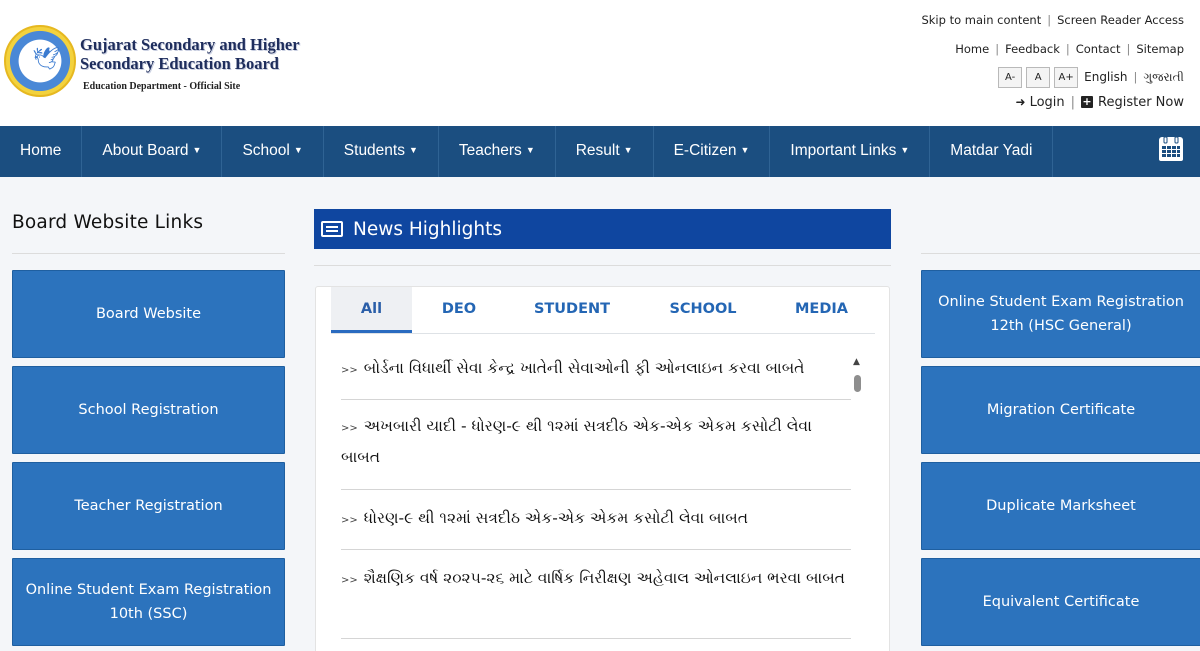 The height and width of the screenshot is (651, 1200). I want to click on tile-equivalent-certificate: Equivalent Certificate, so click(1060, 602).